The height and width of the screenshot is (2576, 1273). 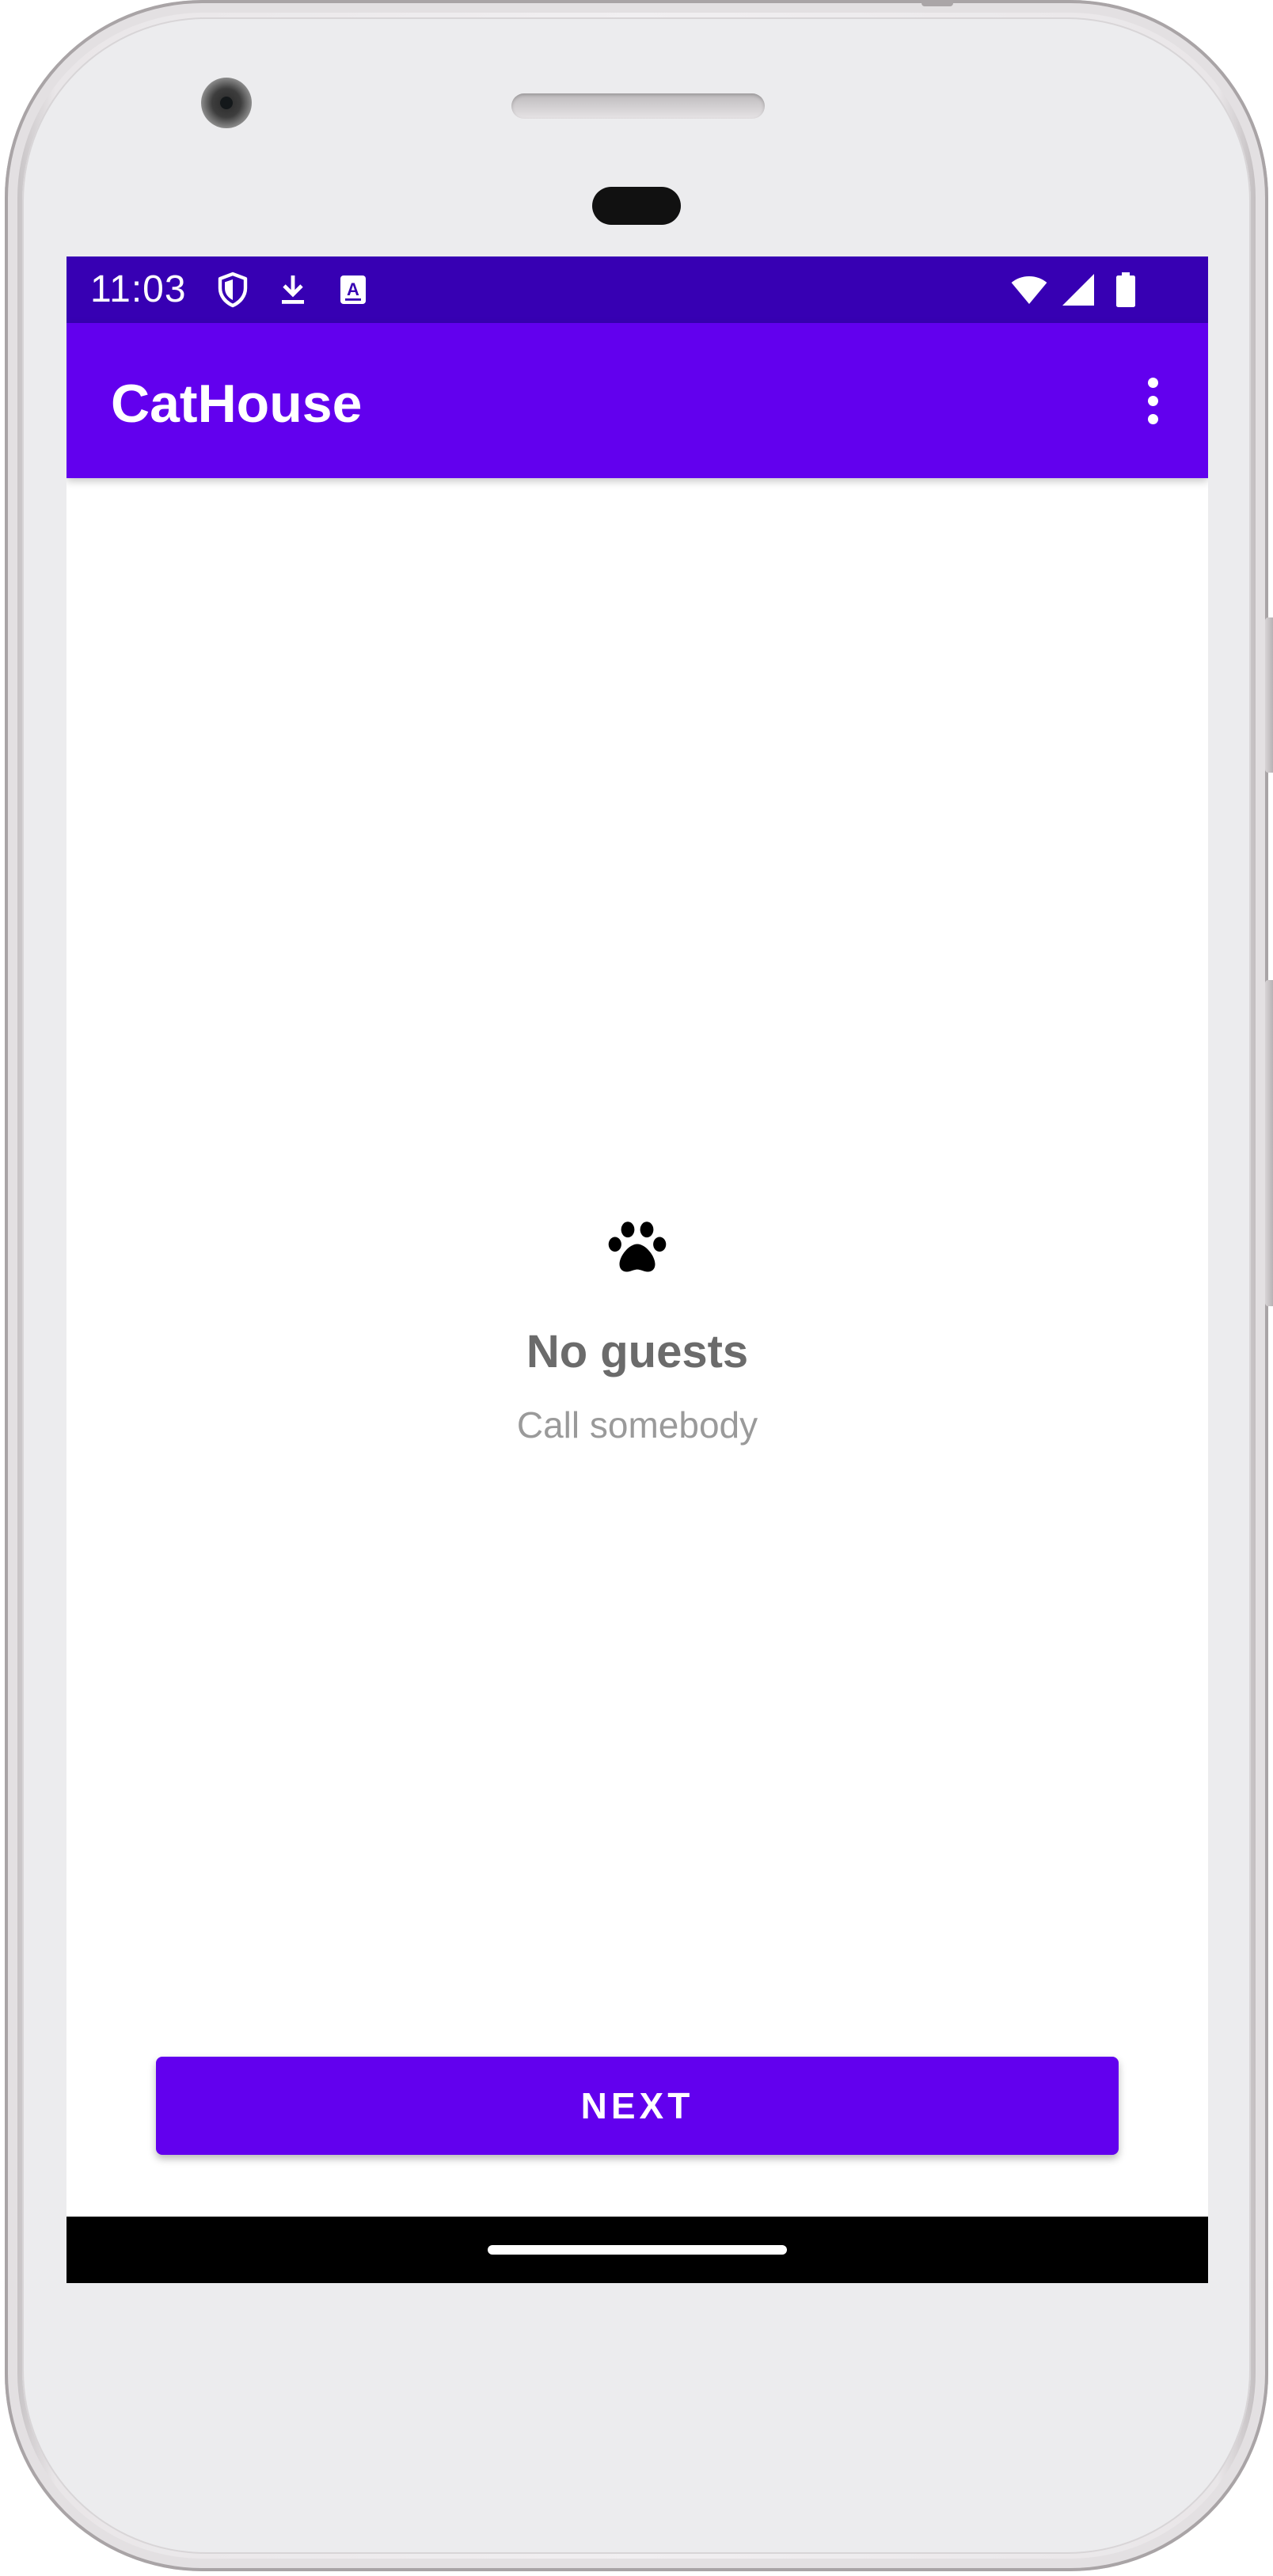 I want to click on power-button, so click(x=1269, y=695).